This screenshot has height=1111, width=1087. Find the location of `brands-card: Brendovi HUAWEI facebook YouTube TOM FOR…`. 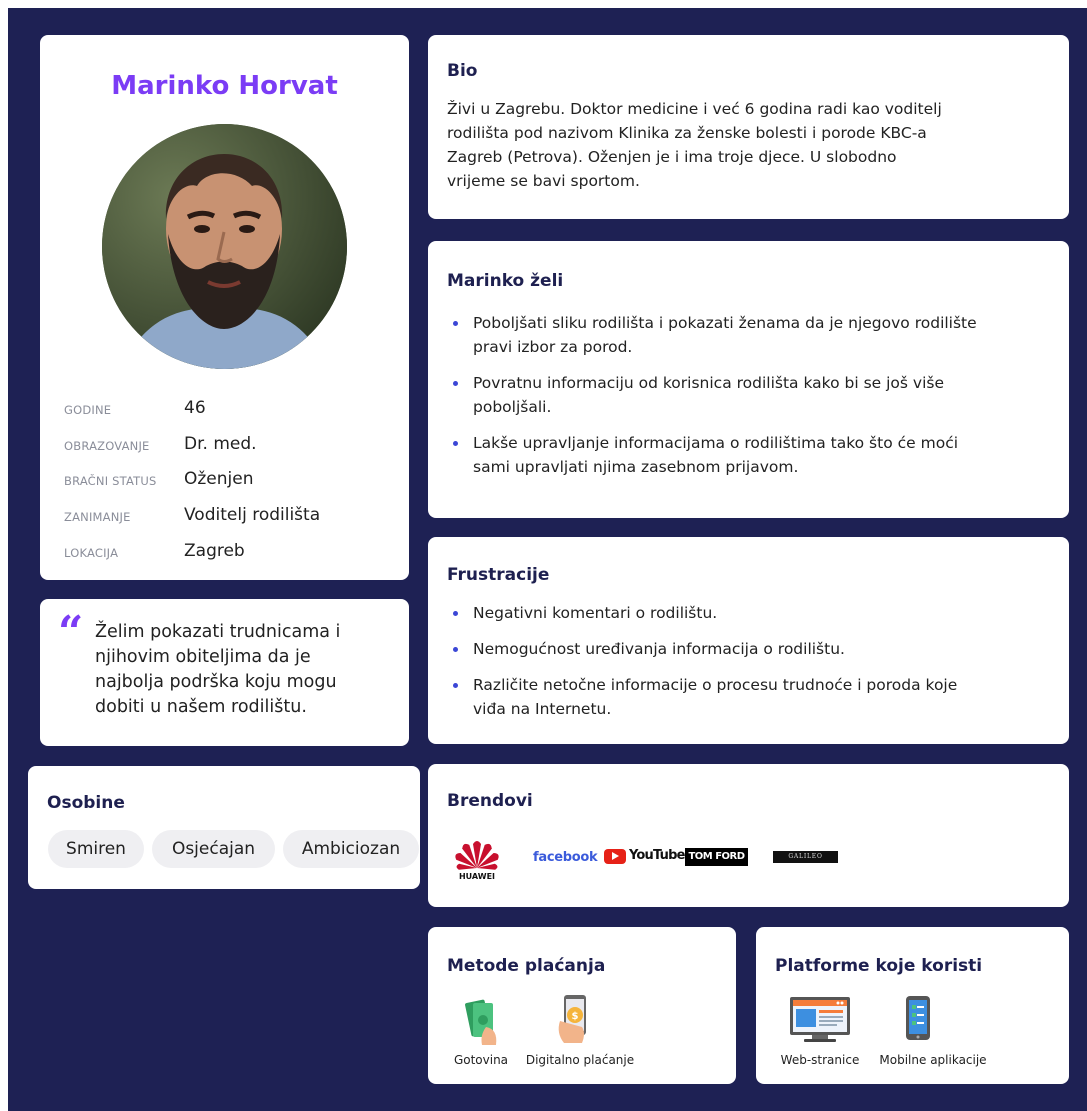

brands-card: Brendovi HUAWEI facebook YouTube TOM FOR… is located at coordinates (748, 835).